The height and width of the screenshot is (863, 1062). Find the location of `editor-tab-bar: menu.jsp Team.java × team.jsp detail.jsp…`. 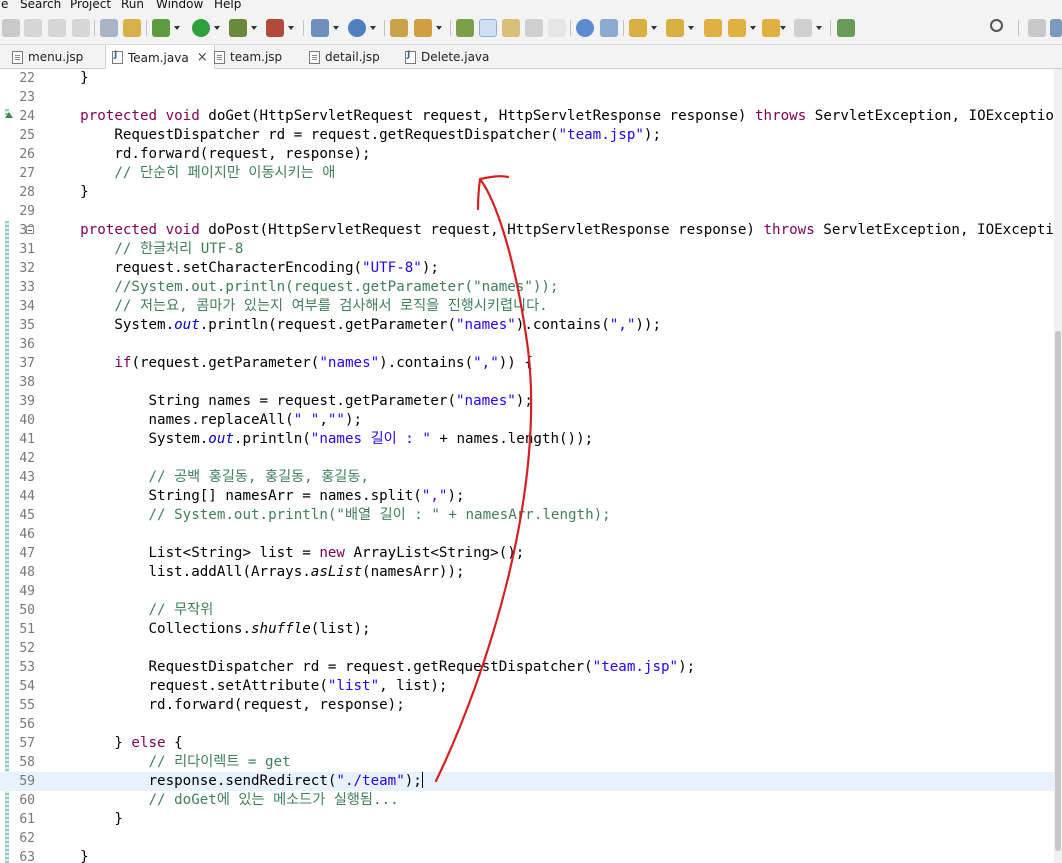

editor-tab-bar: menu.jsp Team.java × team.jsp detail.jsp… is located at coordinates (531, 57).